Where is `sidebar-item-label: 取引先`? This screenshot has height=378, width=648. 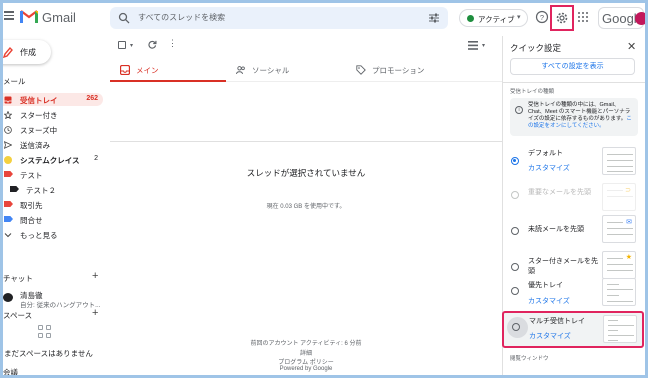
sidebar-item-label: 取引先 is located at coordinates (31, 205).